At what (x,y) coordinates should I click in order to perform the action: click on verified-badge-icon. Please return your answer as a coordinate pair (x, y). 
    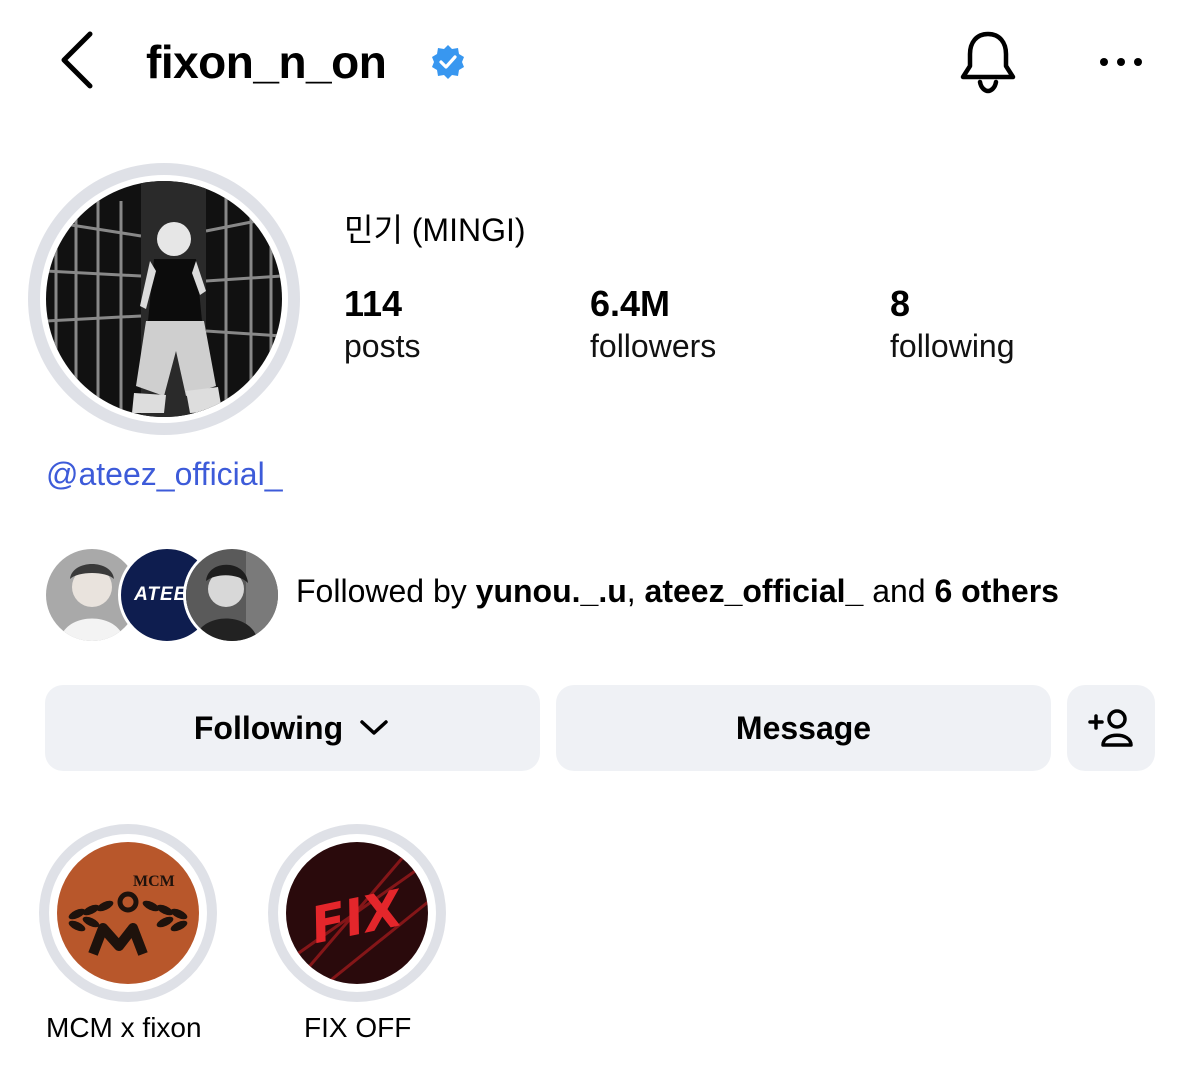
    Looking at the image, I should click on (448, 62).